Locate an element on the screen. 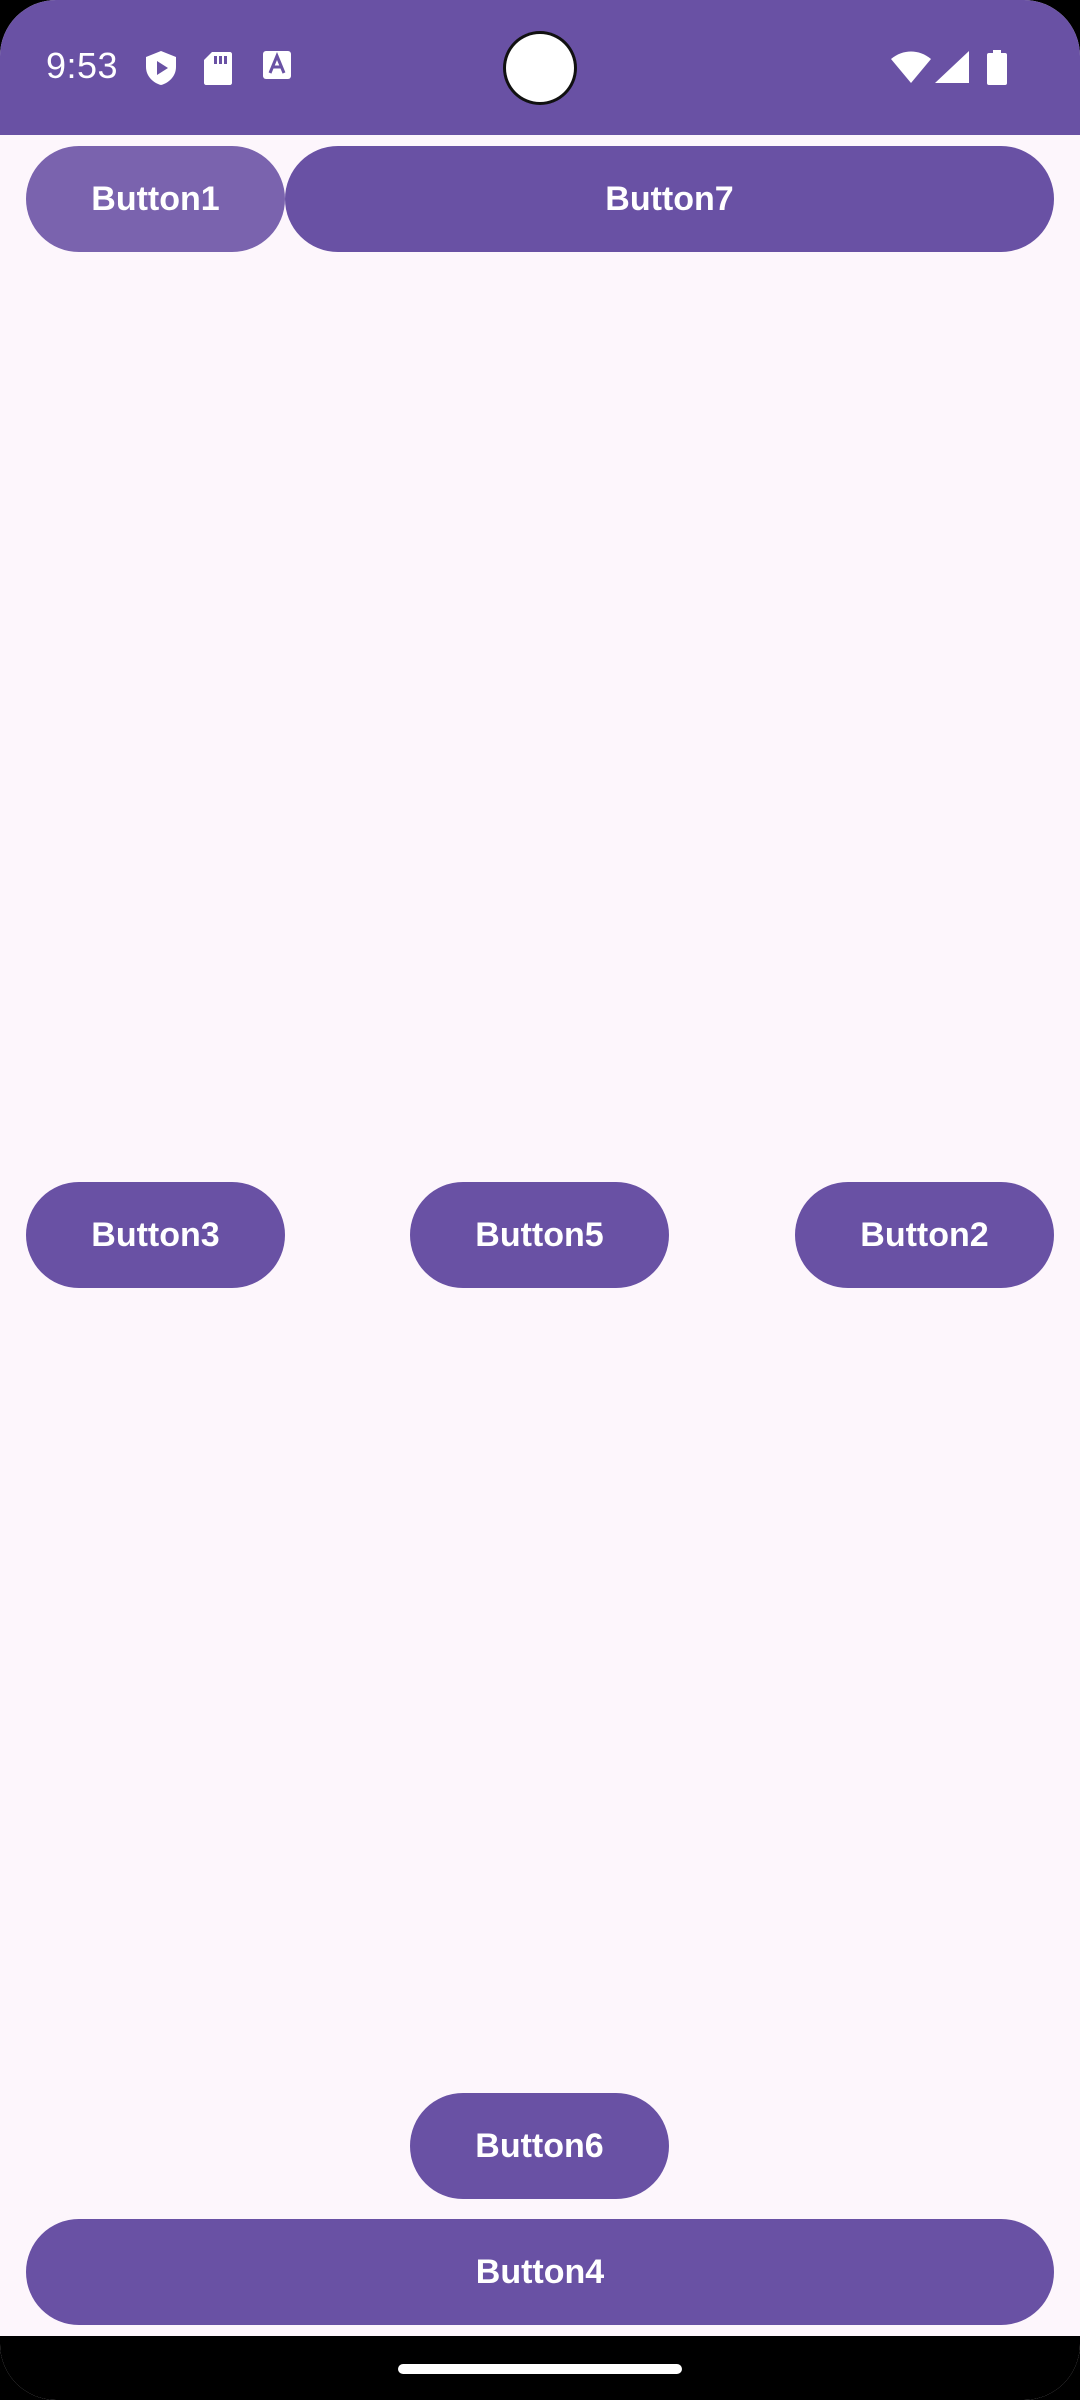  button4: Button4 is located at coordinates (540, 2272).